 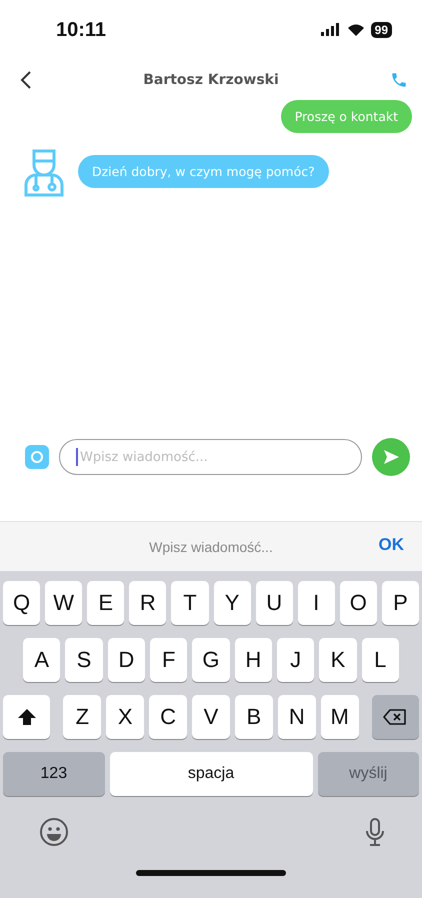 What do you see at coordinates (54, 832) in the screenshot?
I see `emoji-icon` at bounding box center [54, 832].